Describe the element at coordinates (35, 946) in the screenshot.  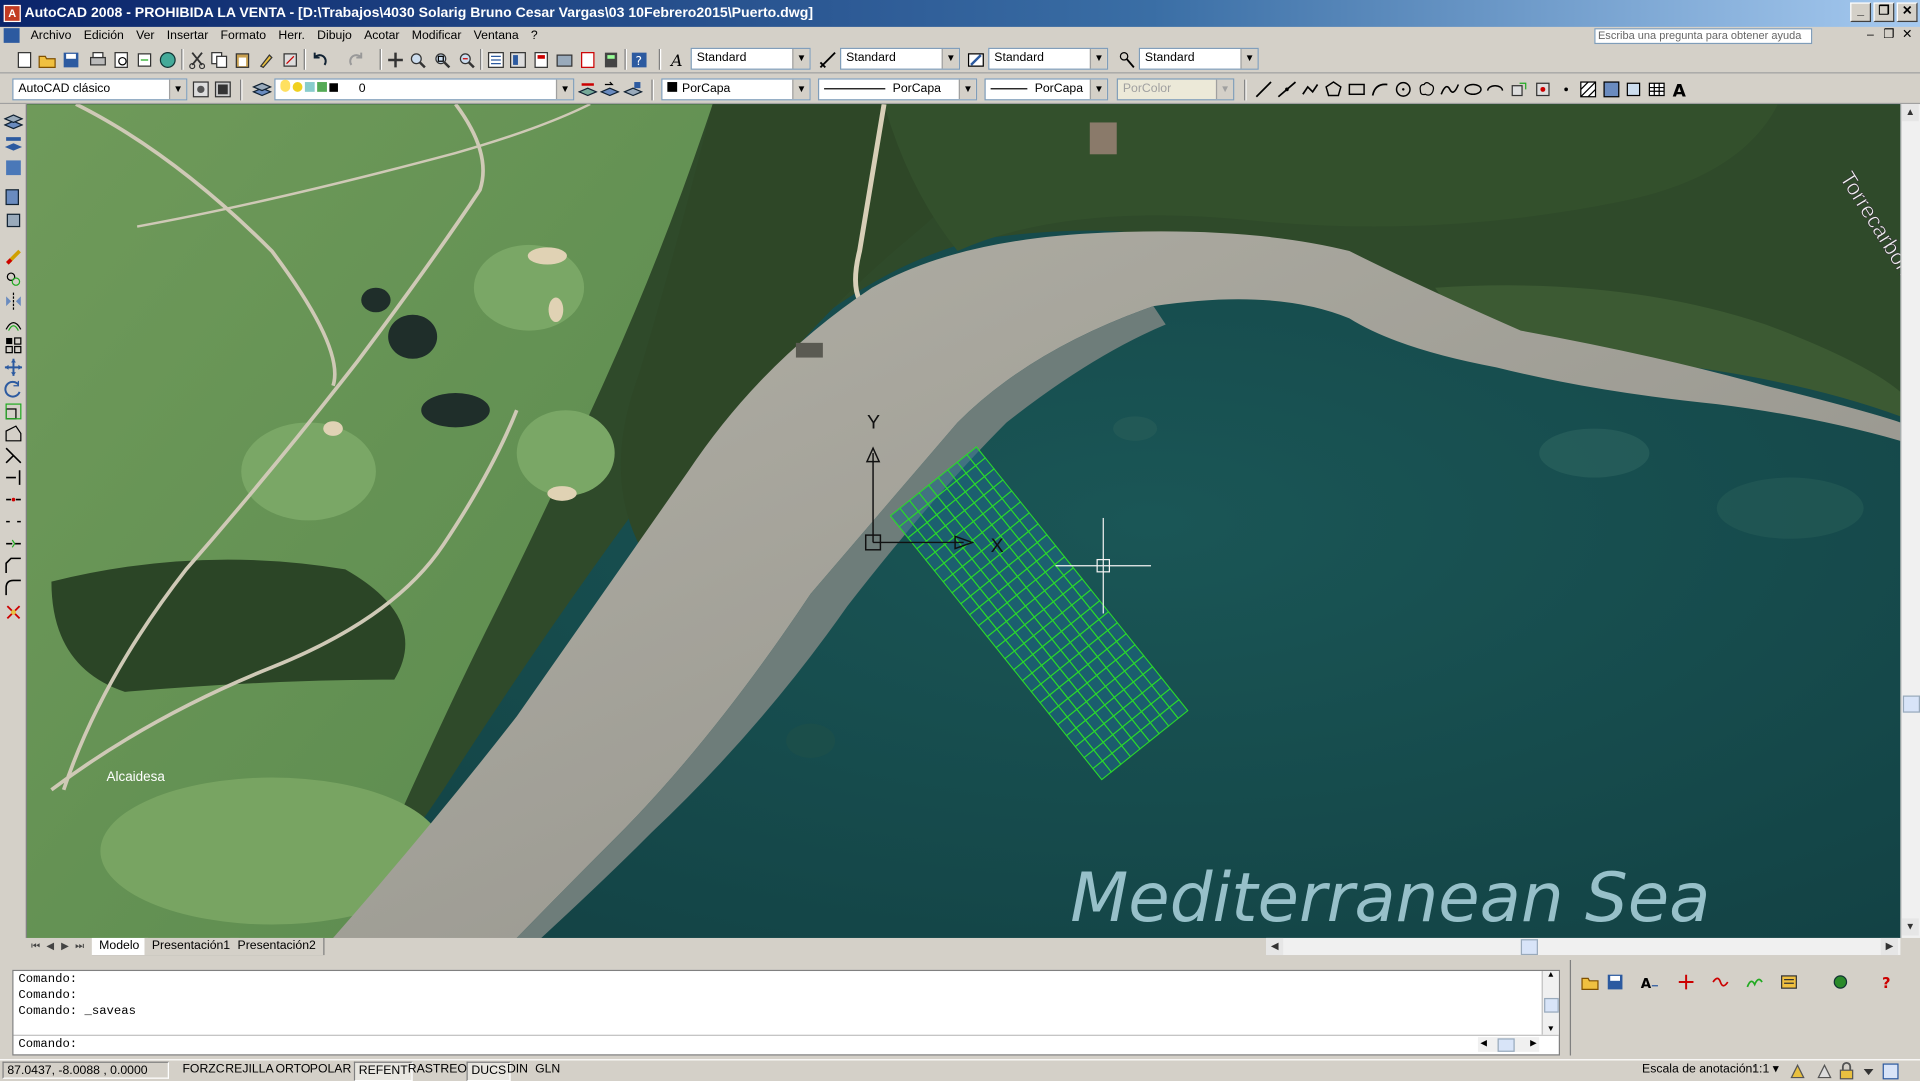
I see `first-tab-icon: ⏮` at that location.